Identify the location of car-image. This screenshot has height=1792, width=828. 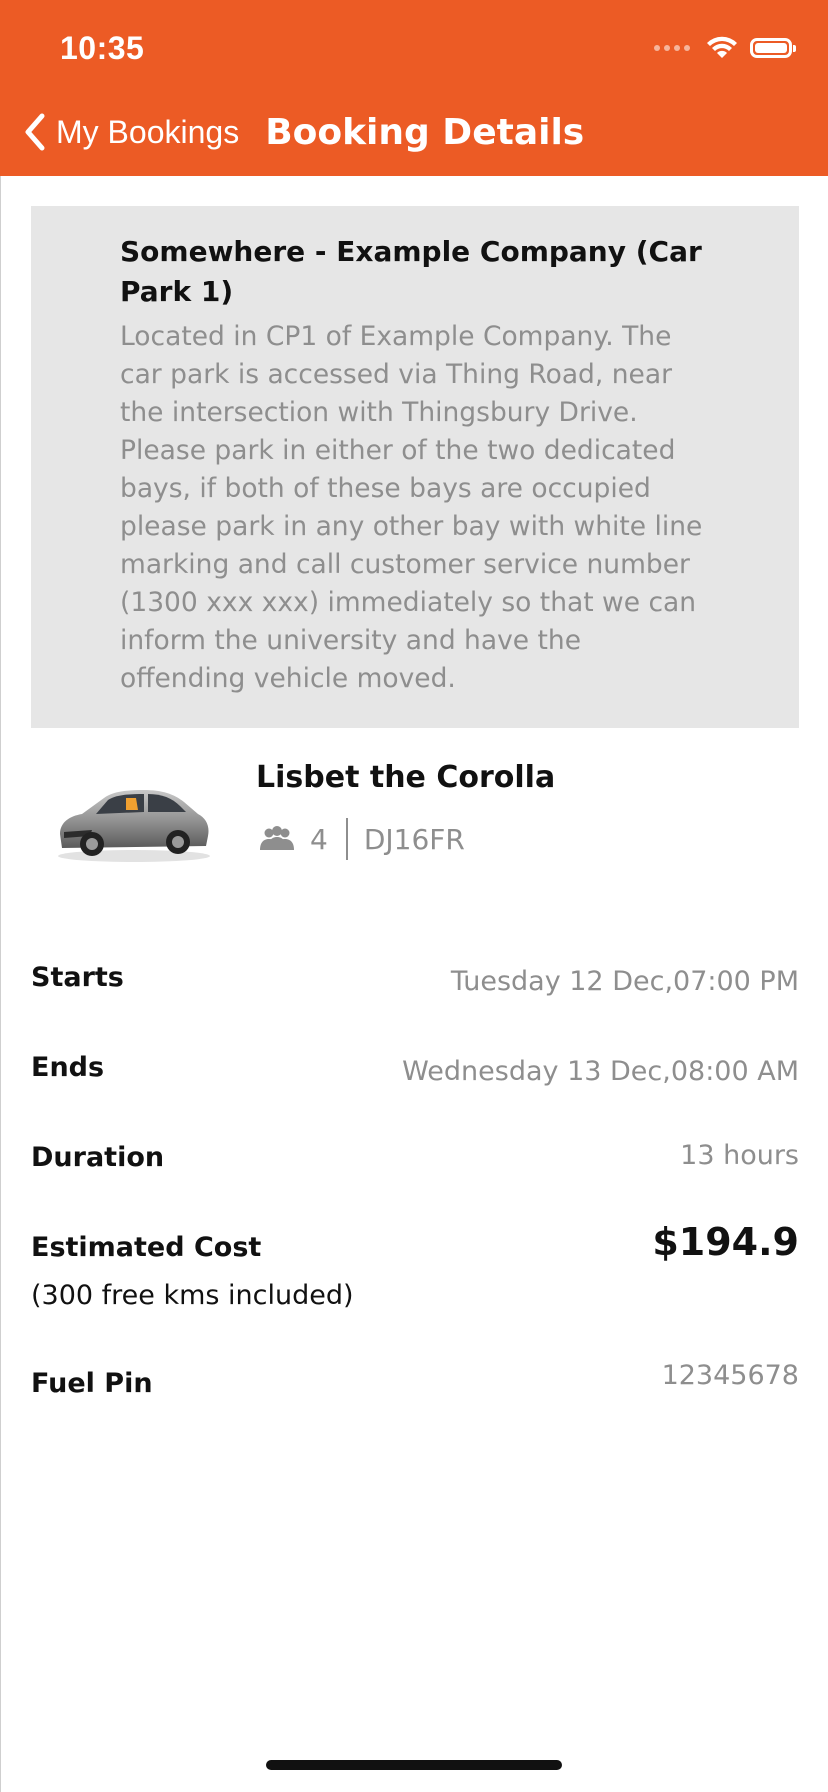
(134, 826).